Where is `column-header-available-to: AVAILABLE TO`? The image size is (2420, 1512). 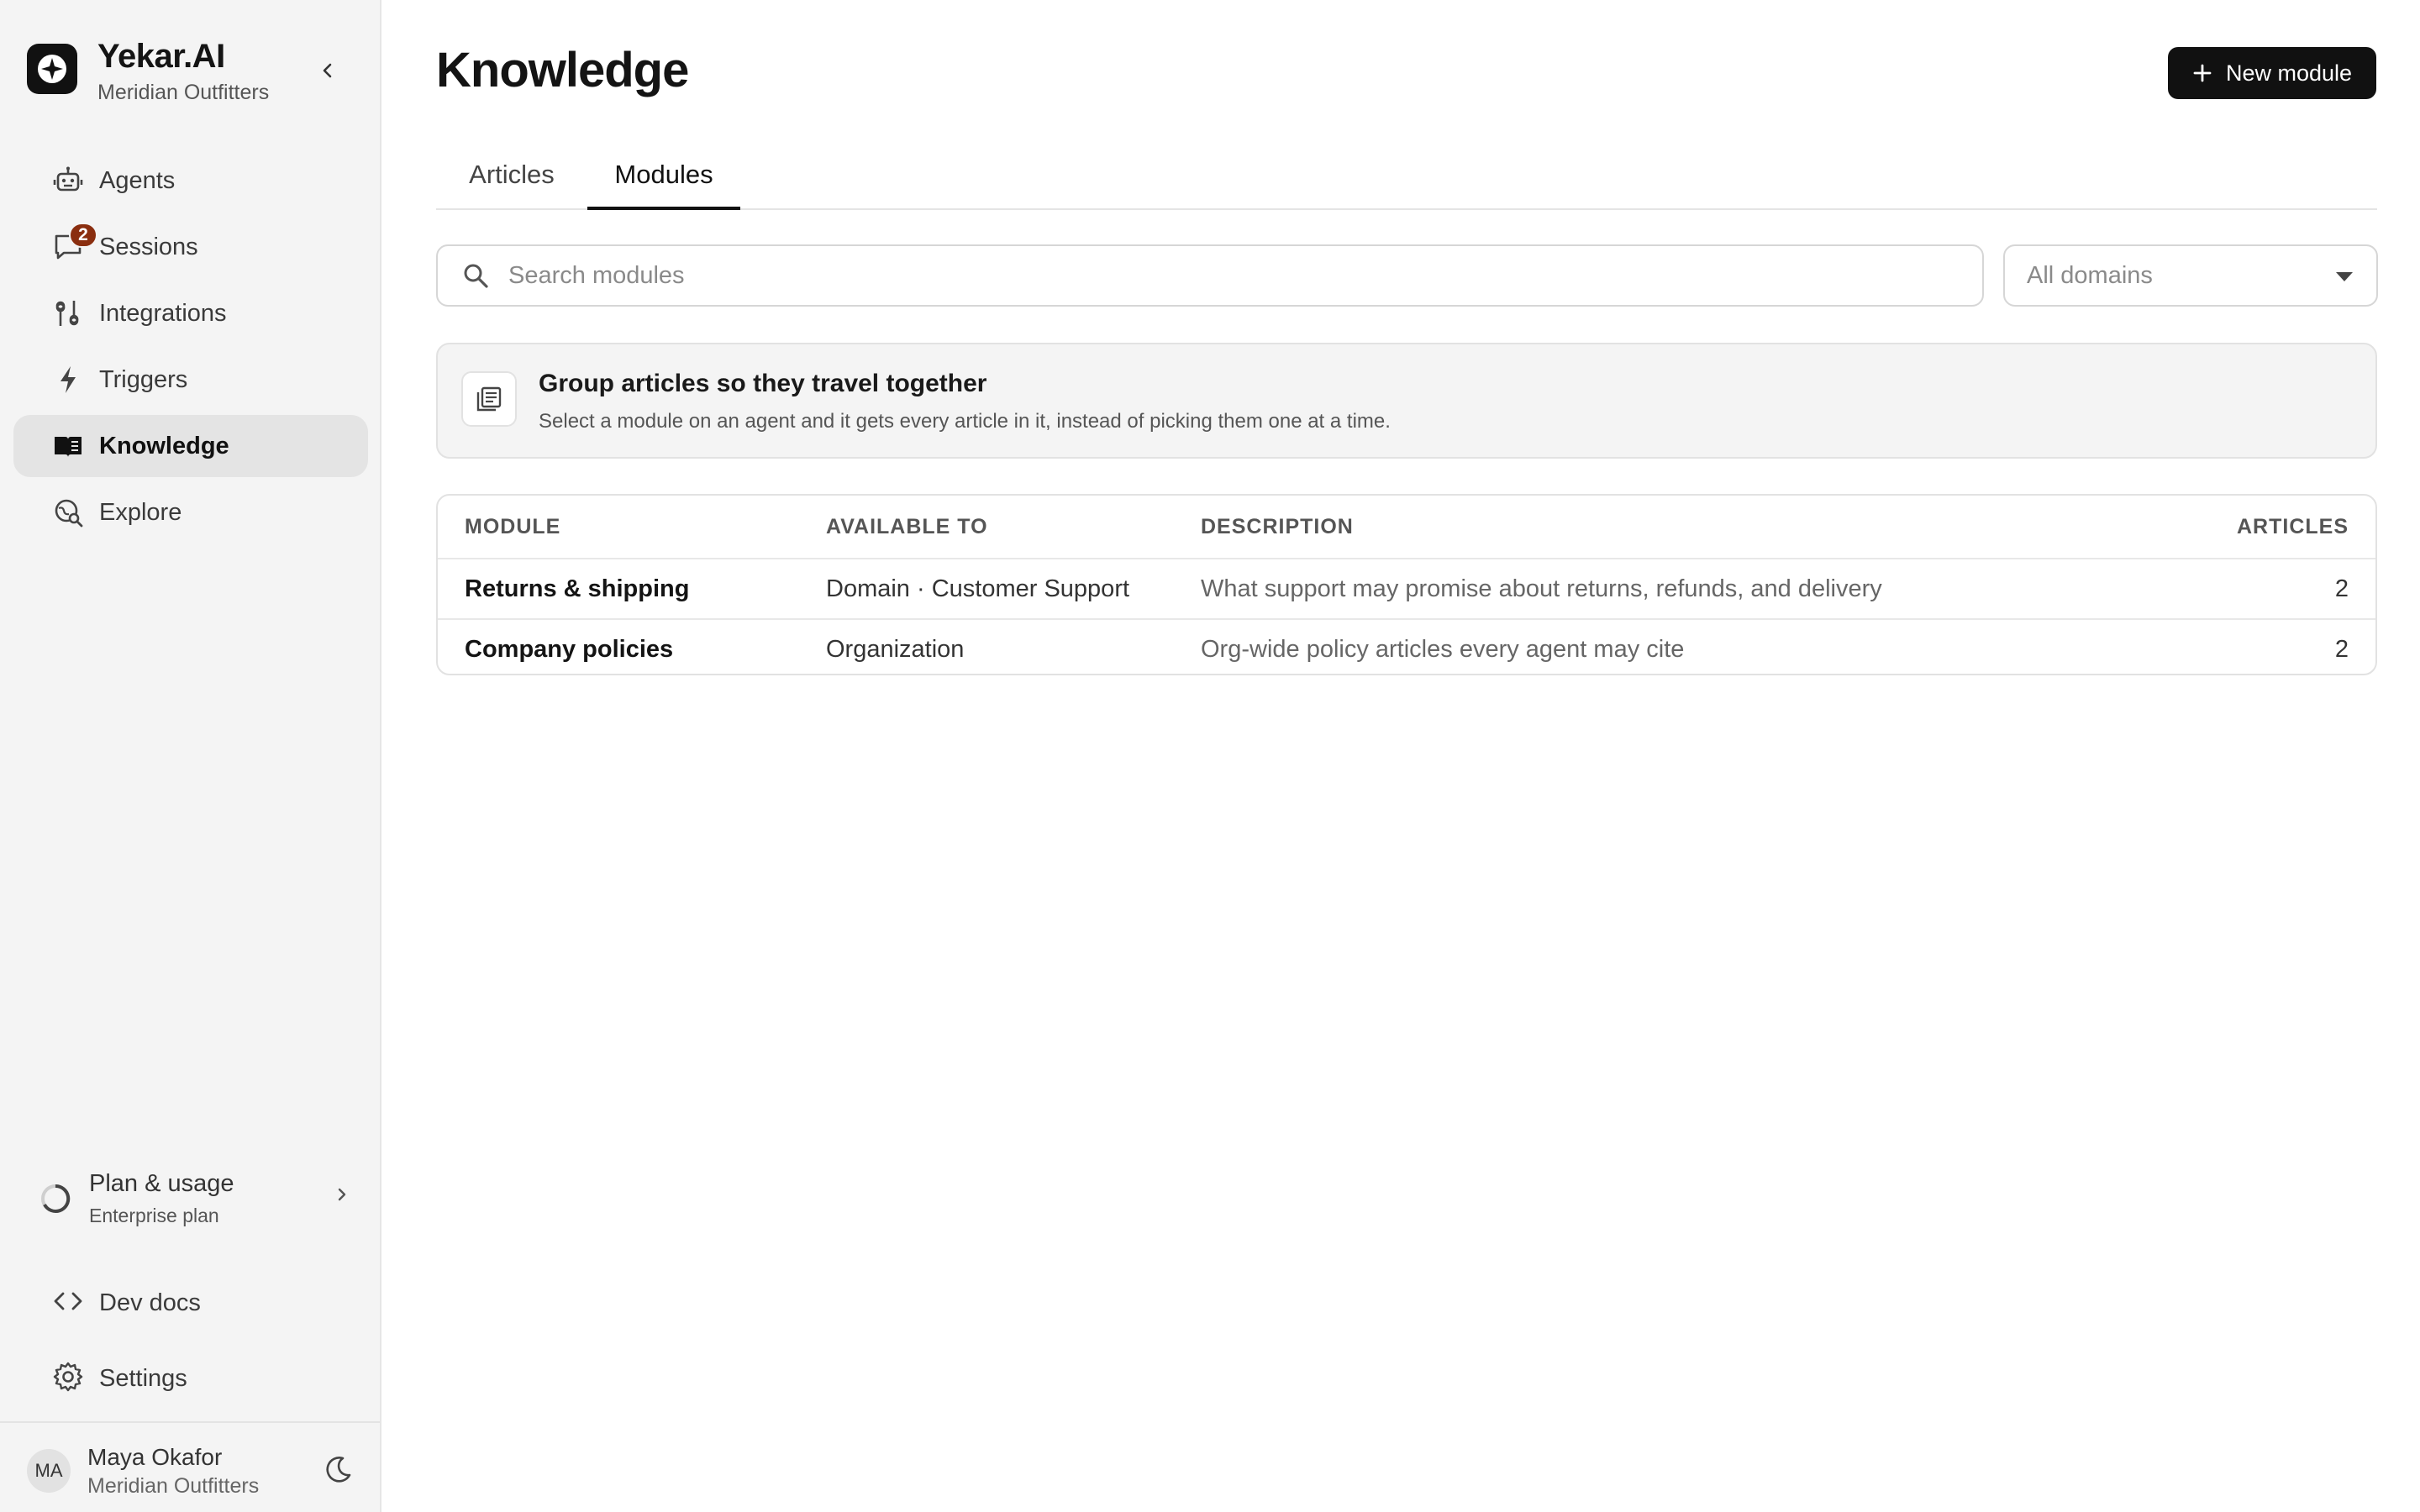 column-header-available-to: AVAILABLE TO is located at coordinates (907, 527).